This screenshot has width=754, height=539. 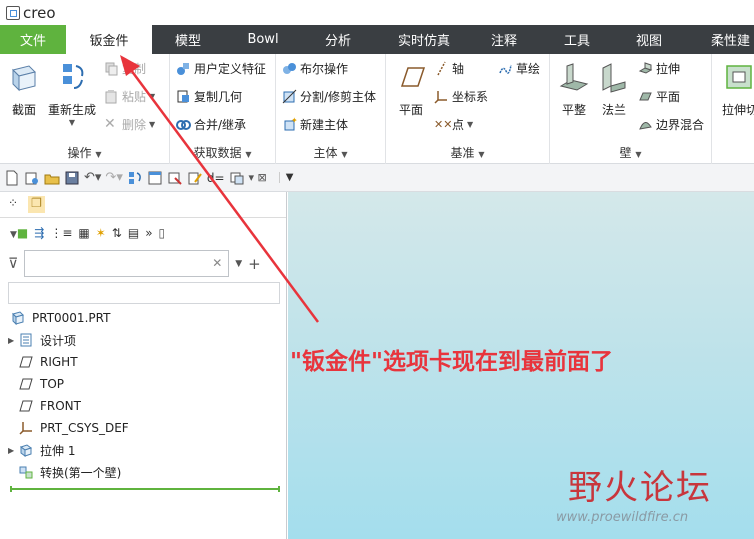 I want to click on more-commands-icon: ▾ ⊠, so click(x=258, y=177).